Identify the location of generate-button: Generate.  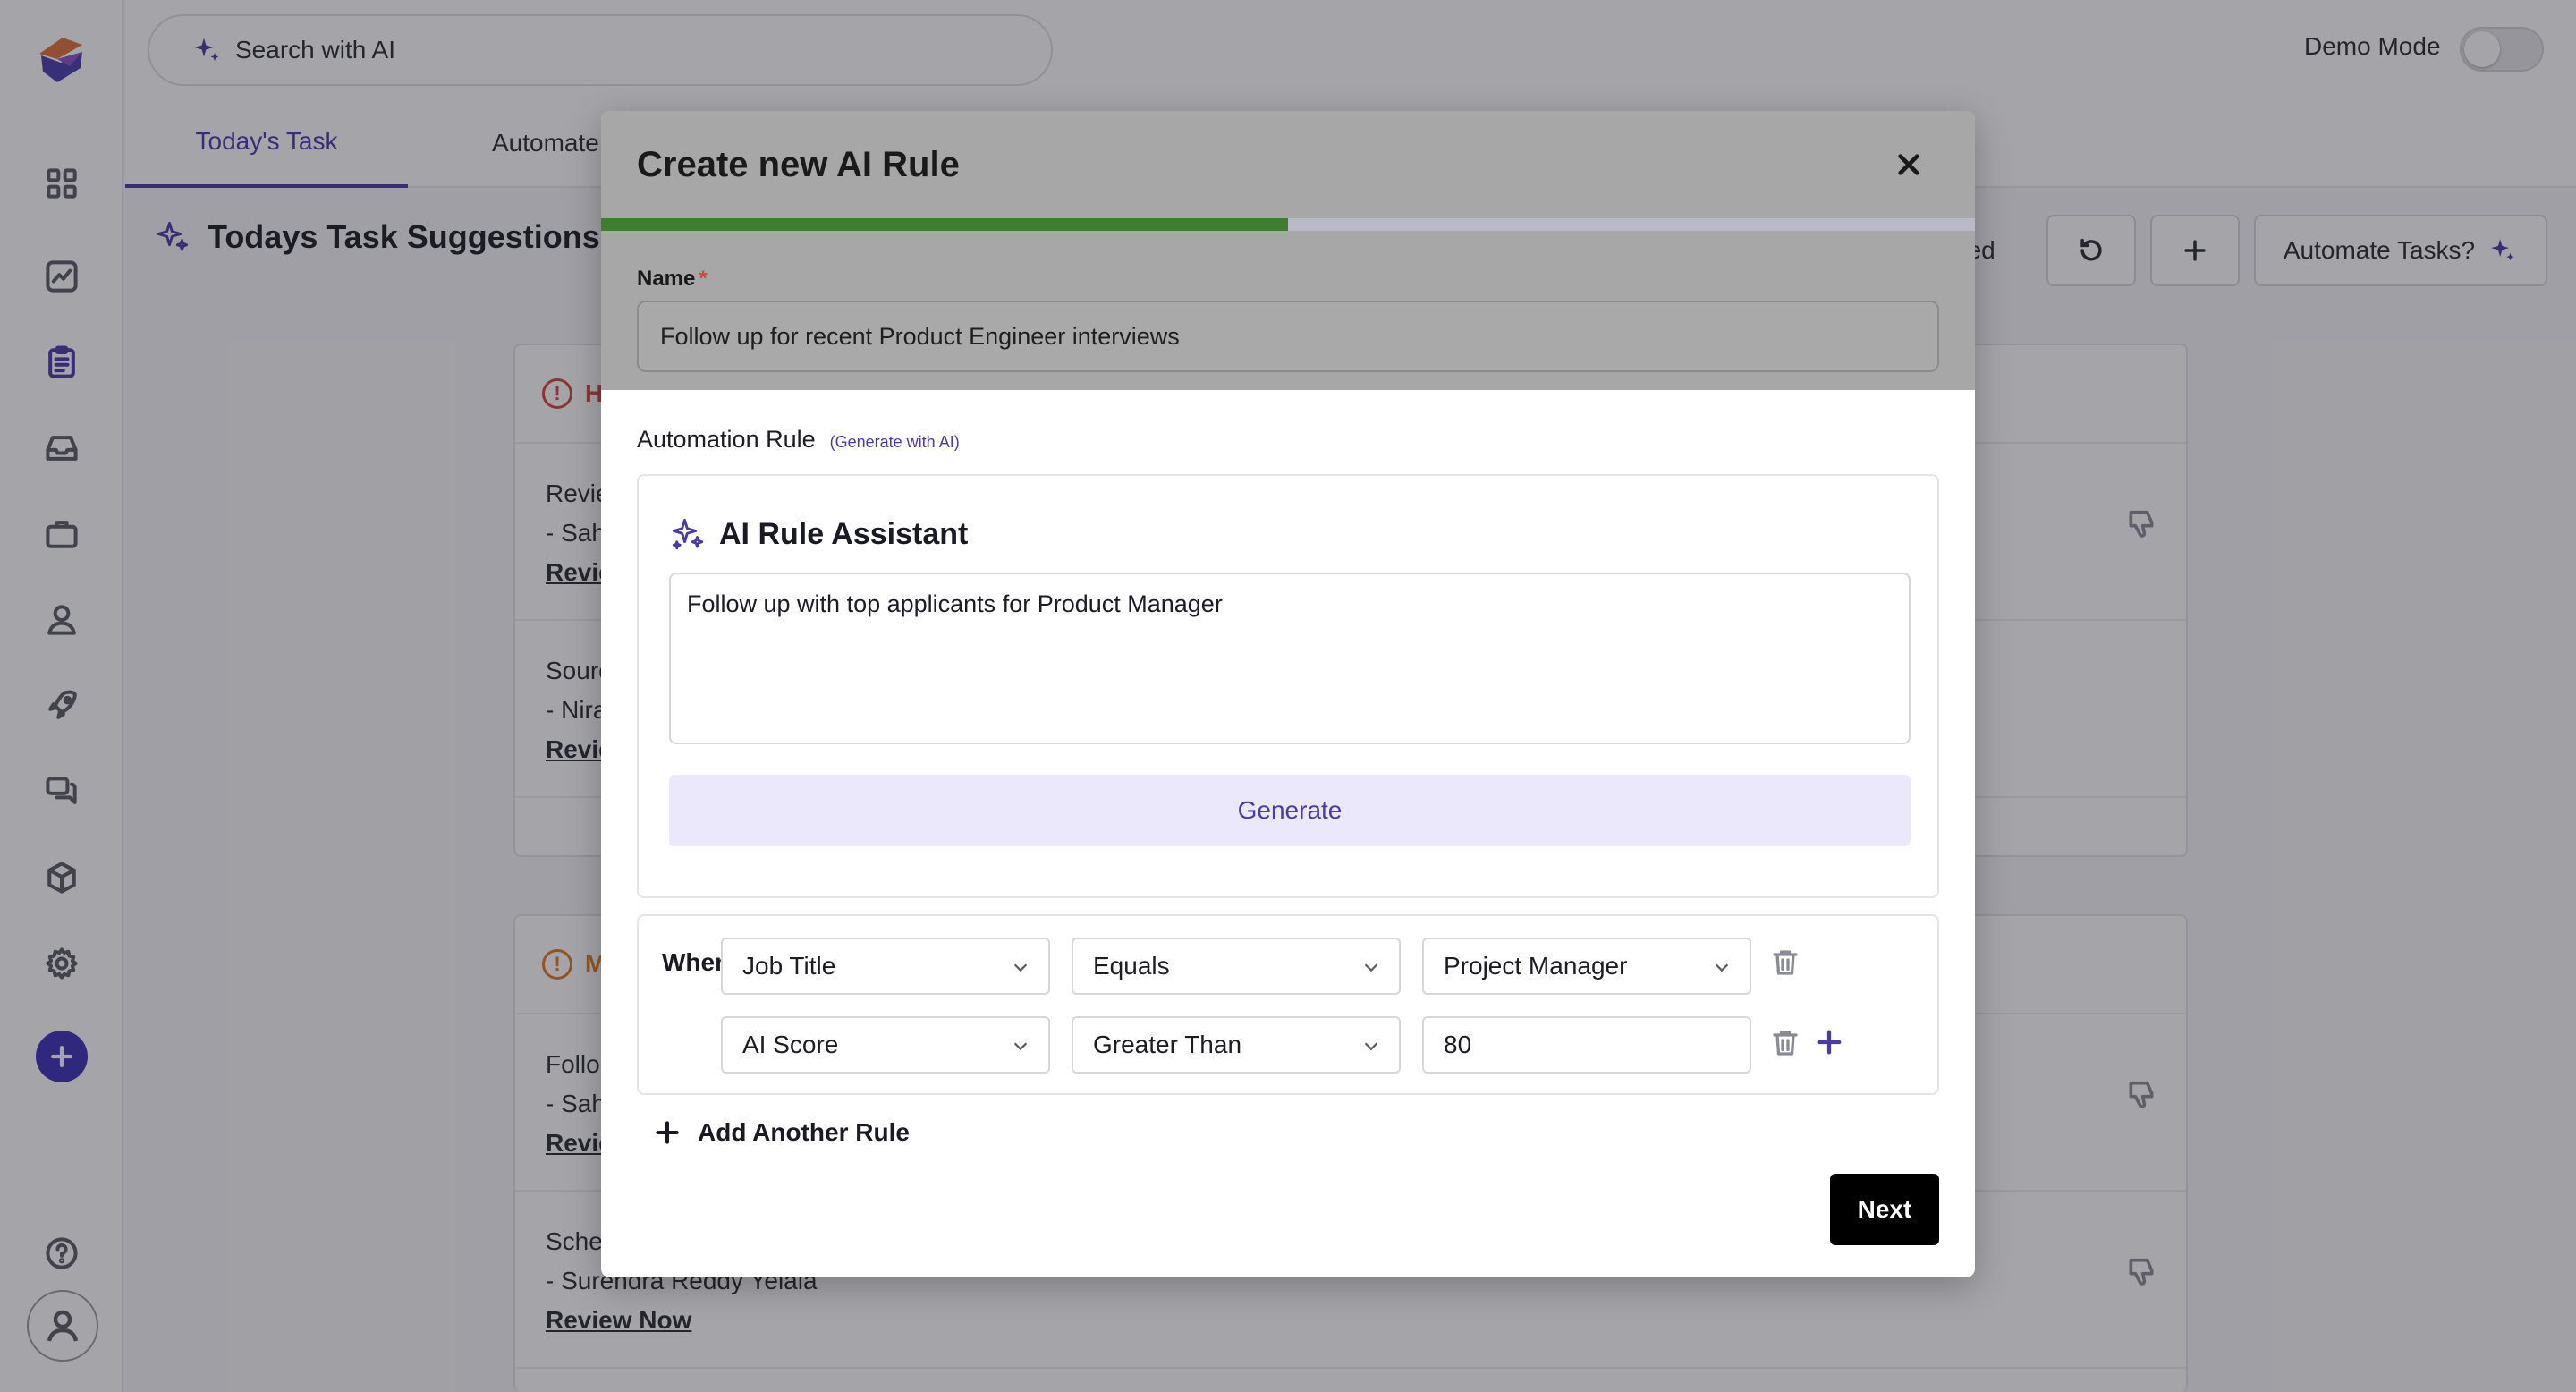
(1290, 810).